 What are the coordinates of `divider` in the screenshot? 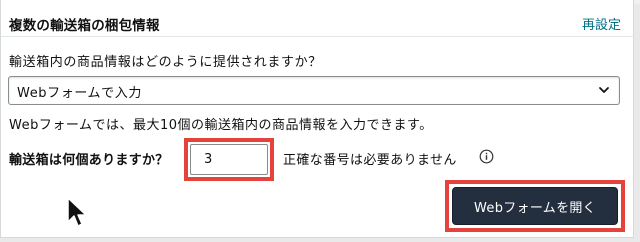 It's located at (318, 36).